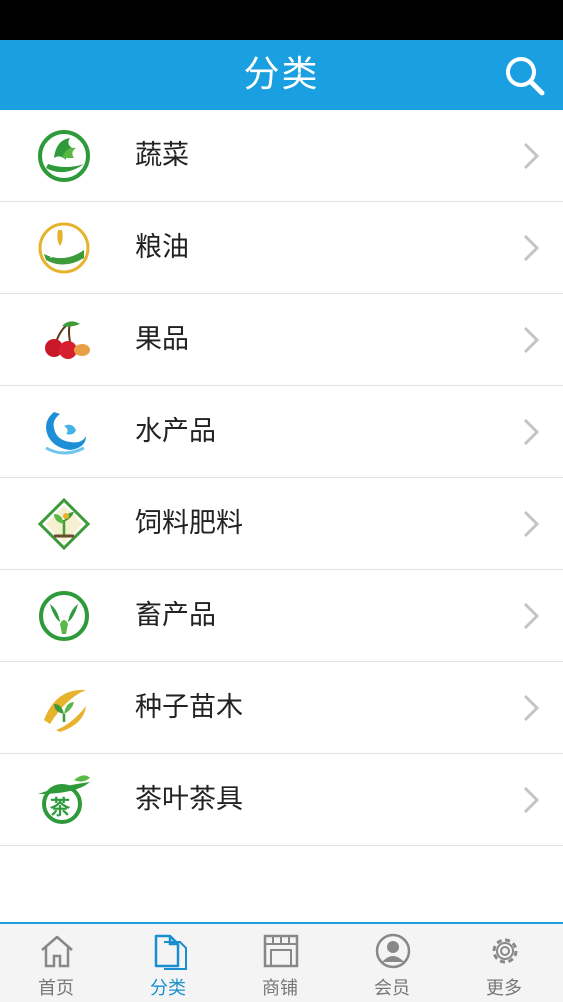 Image resolution: width=563 pixels, height=1002 pixels. What do you see at coordinates (281, 156) in the screenshot?
I see `category-item-vegetables: 蔬菜` at bounding box center [281, 156].